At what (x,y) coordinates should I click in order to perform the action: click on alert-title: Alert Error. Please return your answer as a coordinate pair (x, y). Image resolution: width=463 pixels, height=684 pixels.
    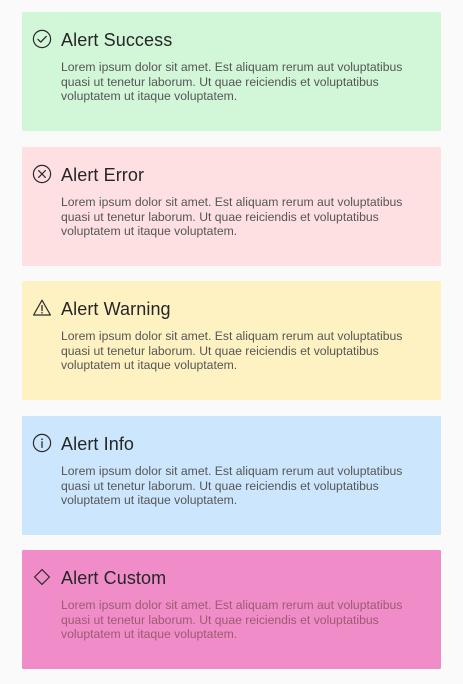
    Looking at the image, I should click on (103, 175).